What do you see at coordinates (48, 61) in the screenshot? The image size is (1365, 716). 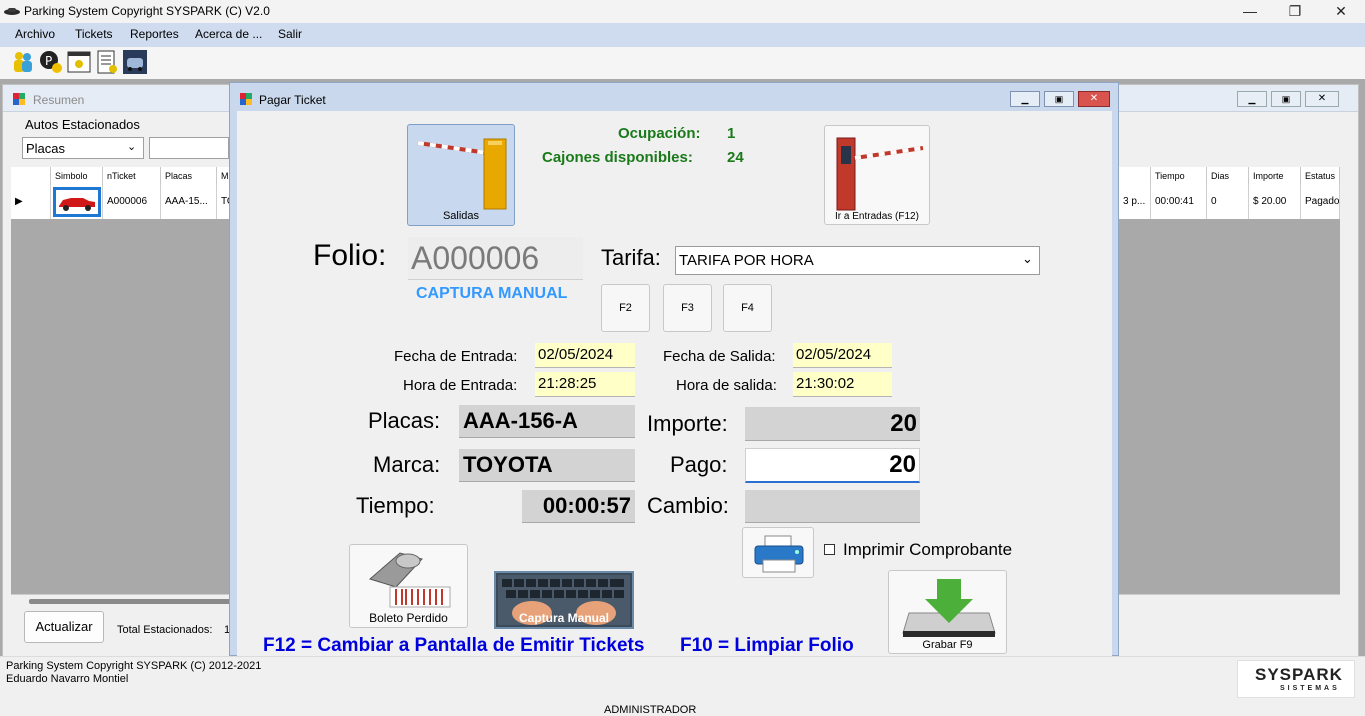 I see `svg-text: P` at bounding box center [48, 61].